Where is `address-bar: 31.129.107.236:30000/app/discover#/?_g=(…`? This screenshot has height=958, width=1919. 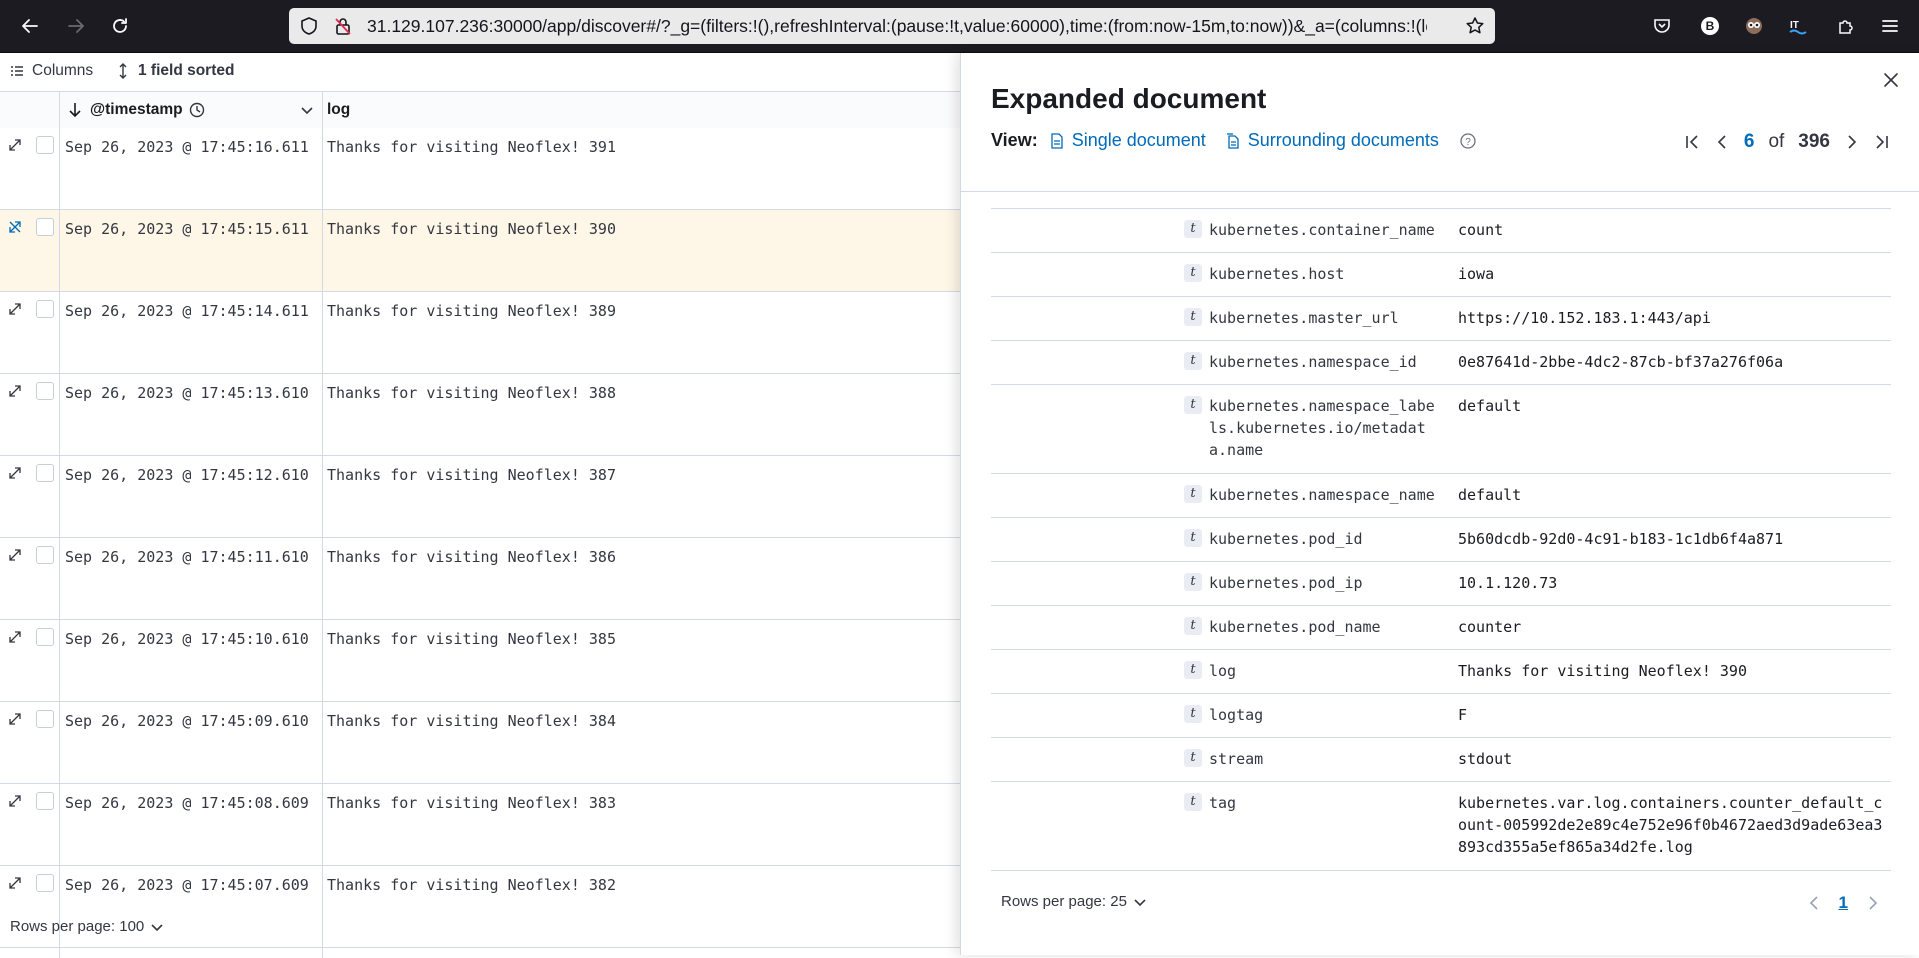
address-bar: 31.129.107.236:30000/app/discover#/?_g=(… is located at coordinates (892, 26).